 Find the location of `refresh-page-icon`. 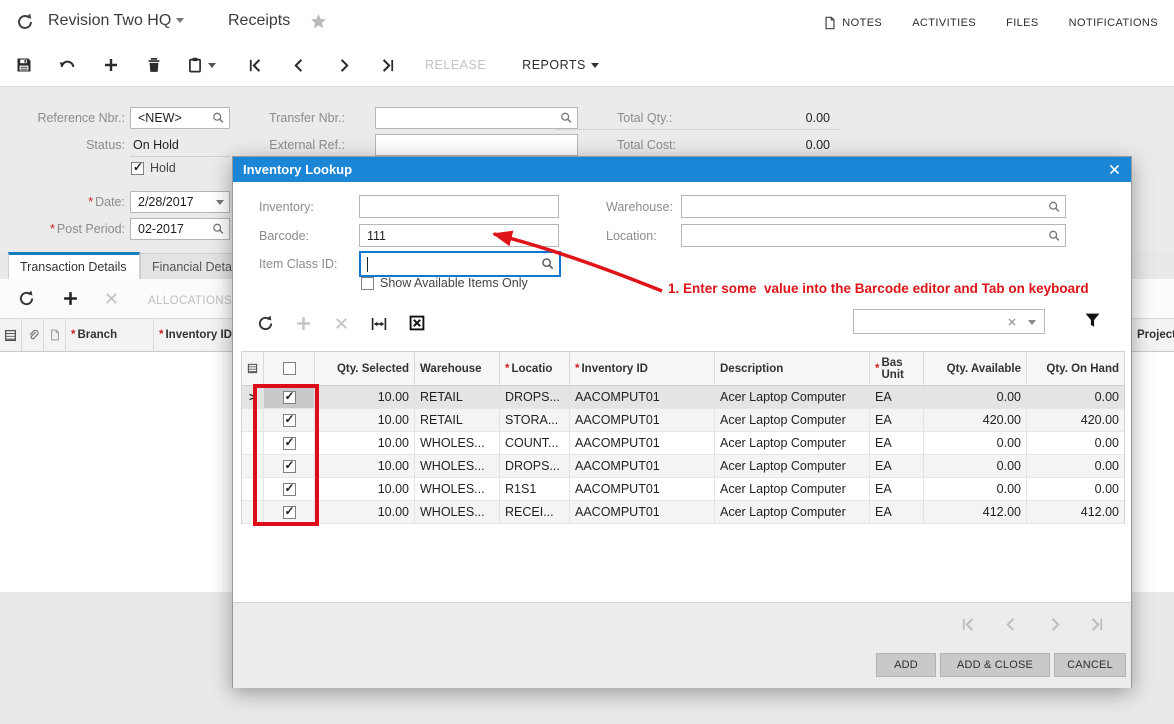

refresh-page-icon is located at coordinates (25, 22).